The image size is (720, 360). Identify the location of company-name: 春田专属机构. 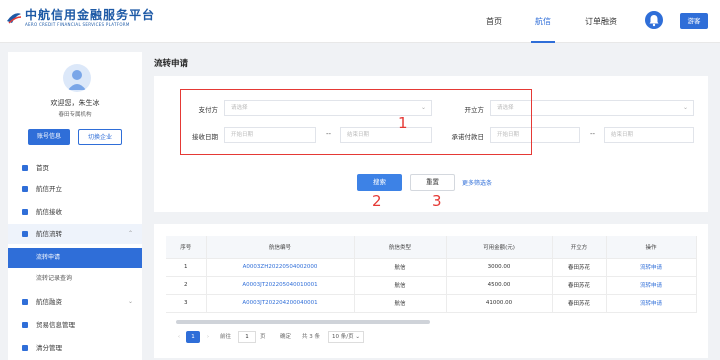
(75, 115).